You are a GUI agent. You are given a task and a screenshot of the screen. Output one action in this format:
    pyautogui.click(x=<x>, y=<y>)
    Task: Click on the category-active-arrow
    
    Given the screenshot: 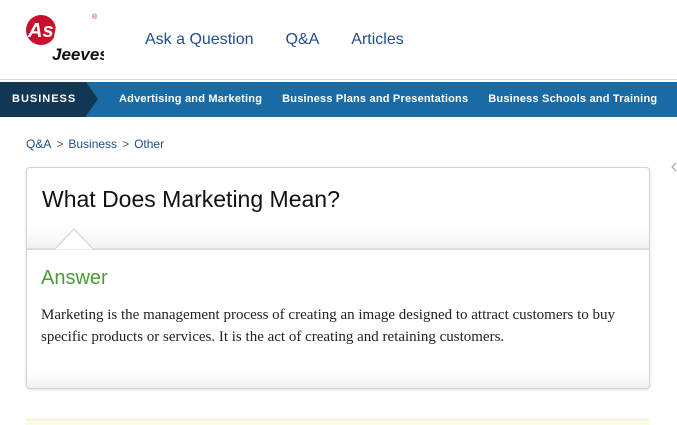 What is the action you would take?
    pyautogui.click(x=92, y=99)
    